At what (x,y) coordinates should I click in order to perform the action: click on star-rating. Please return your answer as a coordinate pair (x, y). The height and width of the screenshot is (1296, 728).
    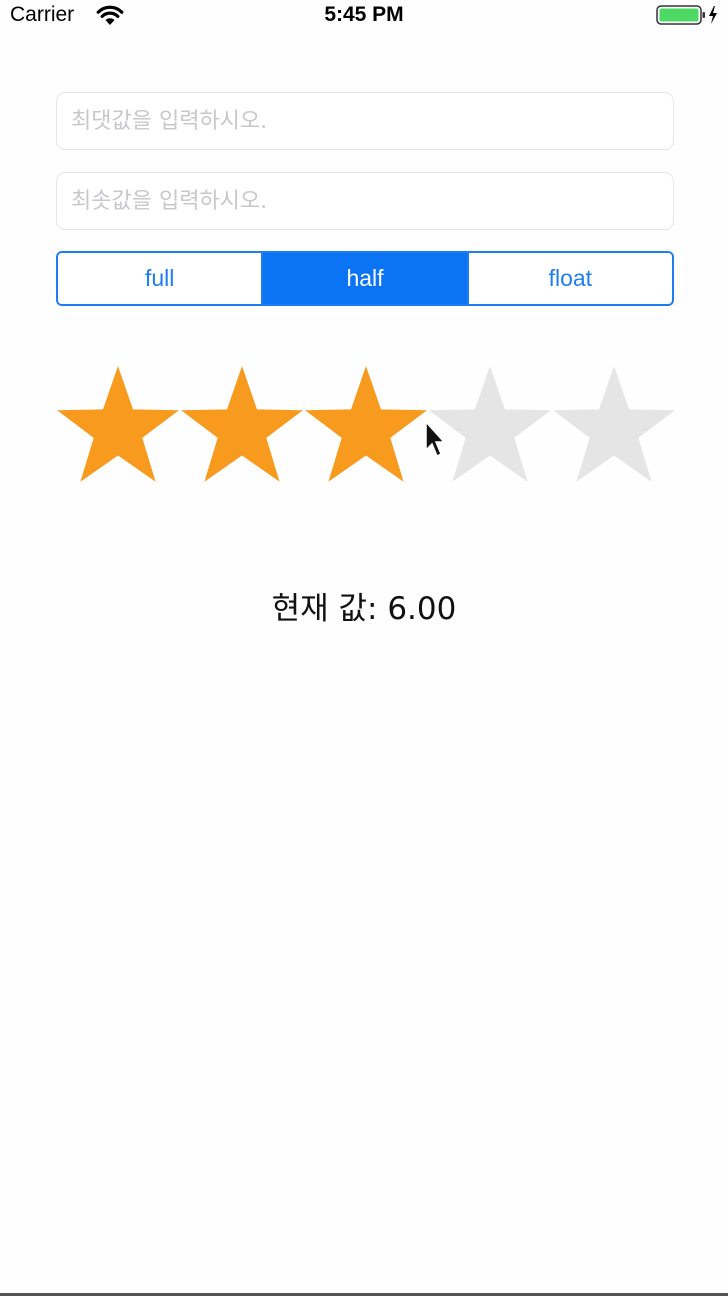
    Looking at the image, I should click on (366, 426).